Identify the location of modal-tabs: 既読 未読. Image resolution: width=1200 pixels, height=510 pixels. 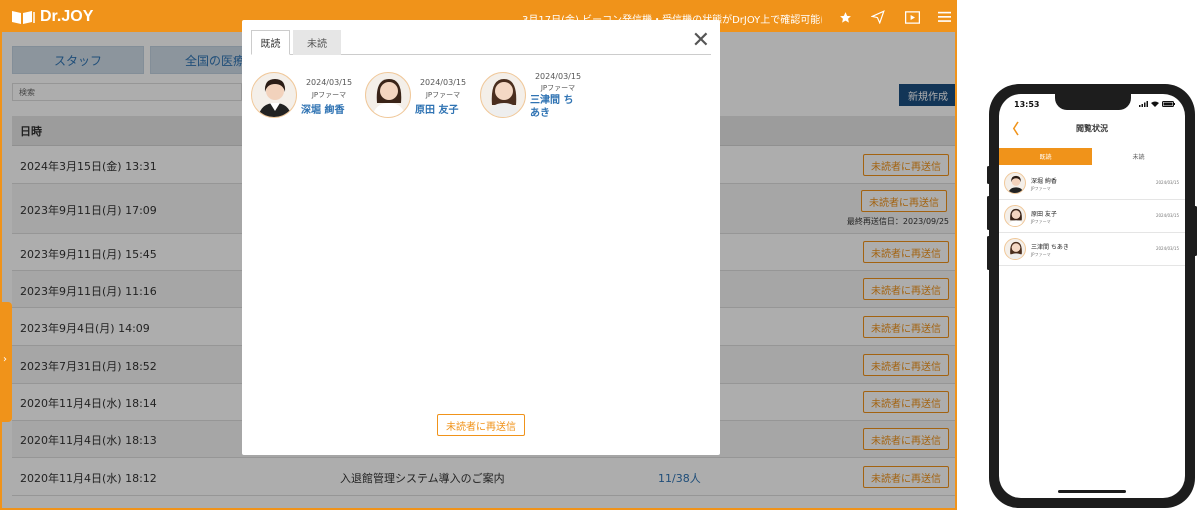
(481, 42).